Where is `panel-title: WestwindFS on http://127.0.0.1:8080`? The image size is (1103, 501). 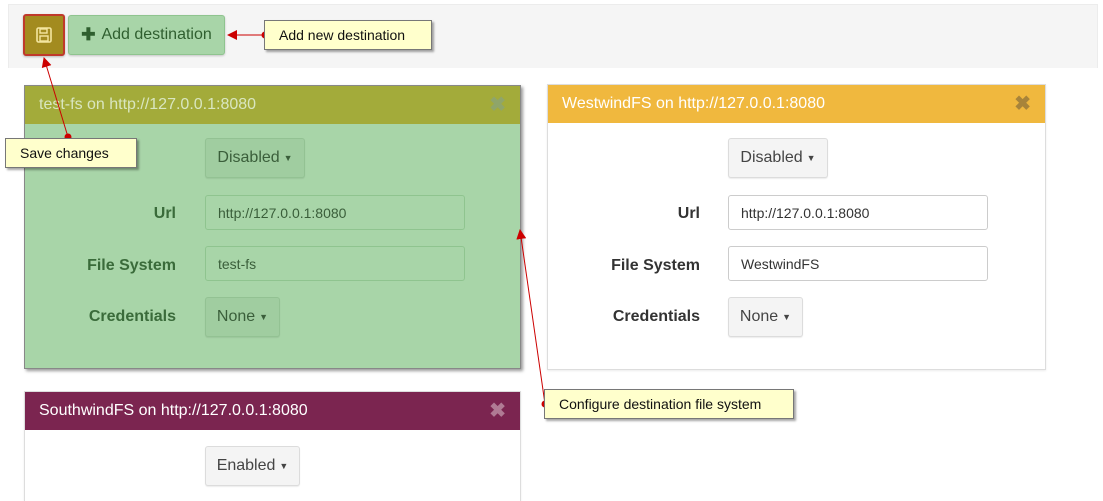 panel-title: WestwindFS on http://127.0.0.1:8080 is located at coordinates (693, 103).